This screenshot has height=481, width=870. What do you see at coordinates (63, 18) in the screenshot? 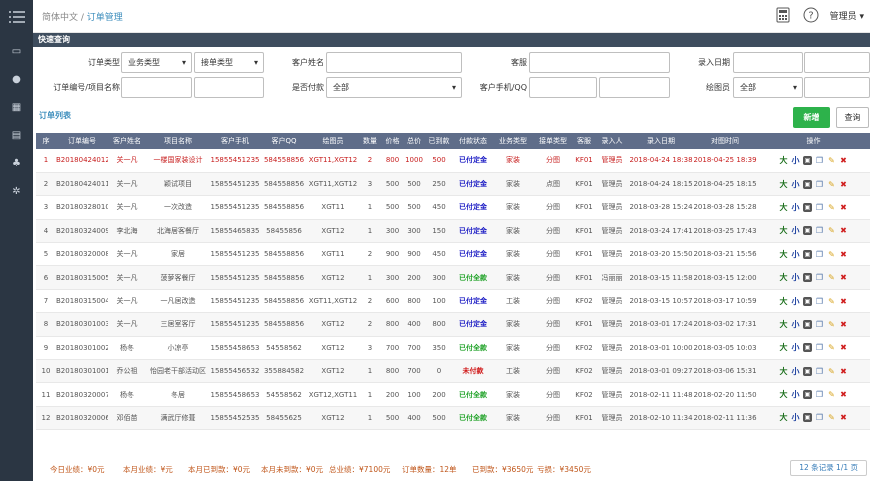
I see `breadcrumb-root: 简体中文 /` at bounding box center [63, 18].